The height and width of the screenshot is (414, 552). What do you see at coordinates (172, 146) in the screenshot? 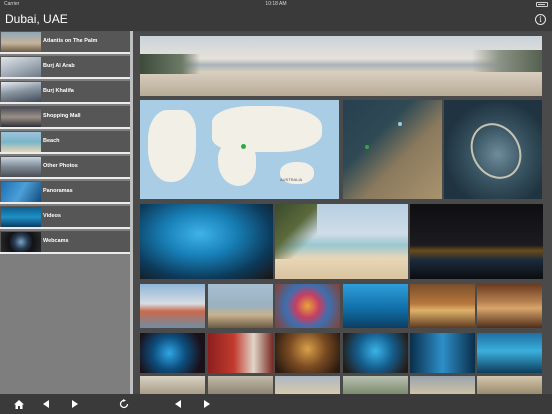
I see `continent-americas` at bounding box center [172, 146].